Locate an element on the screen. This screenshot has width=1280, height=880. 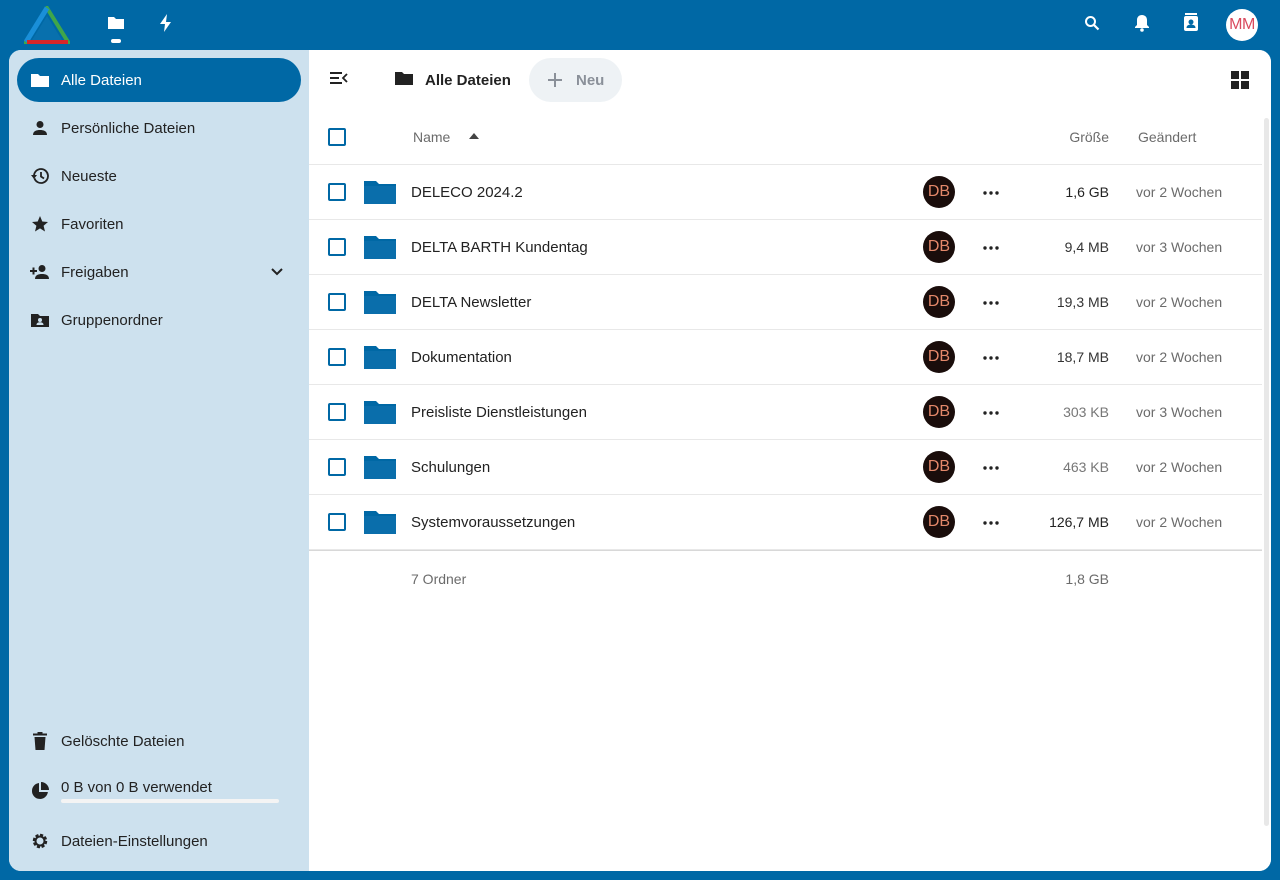
sidebar-item-settings: Dateien-Einstellungen is located at coordinates (159, 841).